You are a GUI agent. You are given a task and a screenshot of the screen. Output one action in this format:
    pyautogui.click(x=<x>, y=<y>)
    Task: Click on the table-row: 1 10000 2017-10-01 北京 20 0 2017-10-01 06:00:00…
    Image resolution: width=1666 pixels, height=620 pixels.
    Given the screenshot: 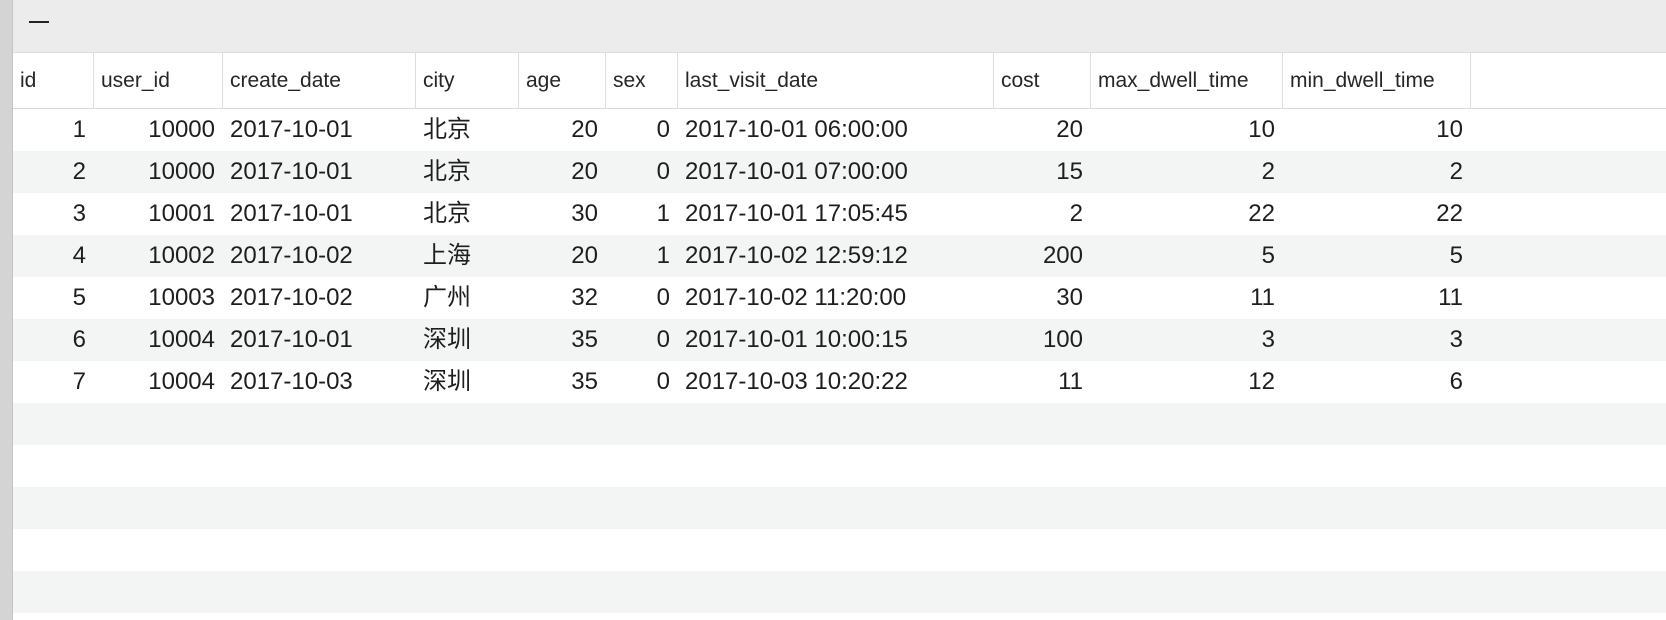 What is the action you would take?
    pyautogui.click(x=839, y=130)
    